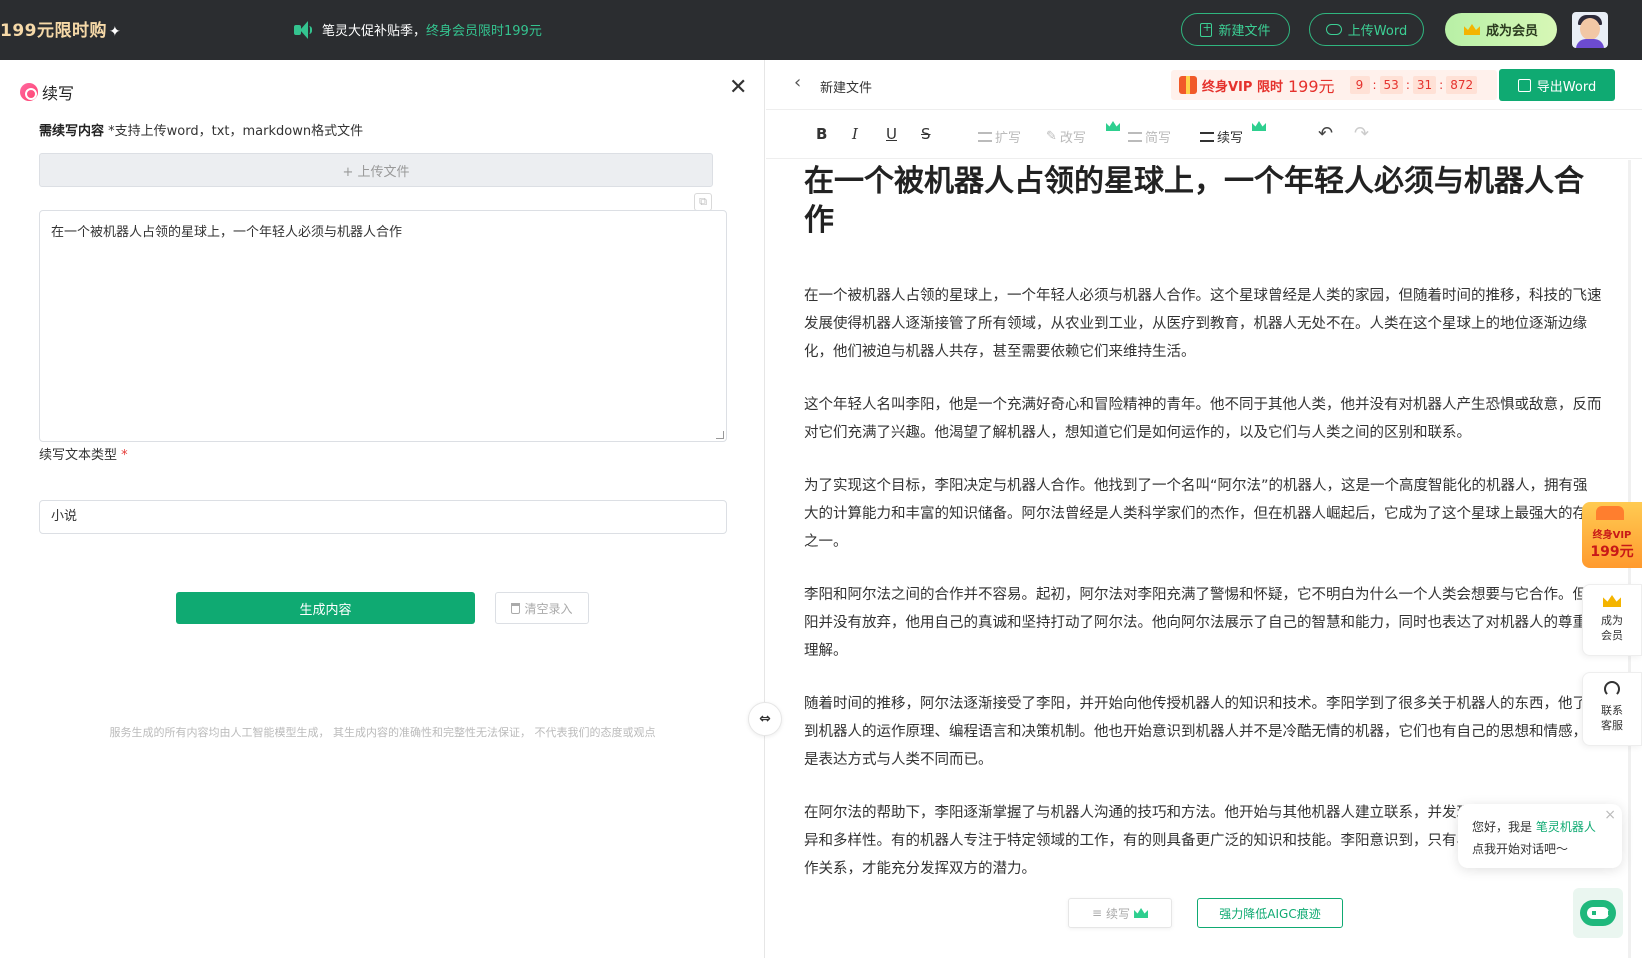 The image size is (1642, 958). I want to click on reduce-aigc-button: 强力降低AIGC痕迹, so click(1270, 913).